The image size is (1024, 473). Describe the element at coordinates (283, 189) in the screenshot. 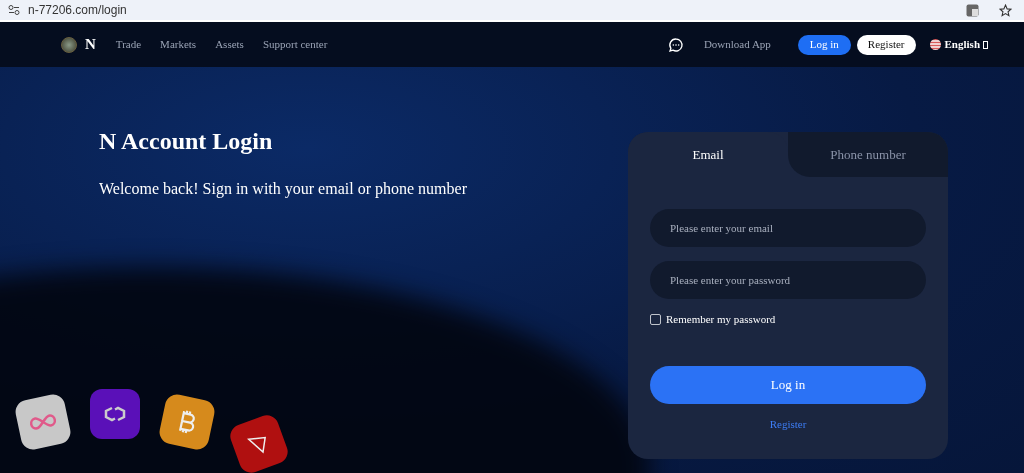

I see `page-subtitle: Welcome back! Sign in with your email or phone number` at that location.